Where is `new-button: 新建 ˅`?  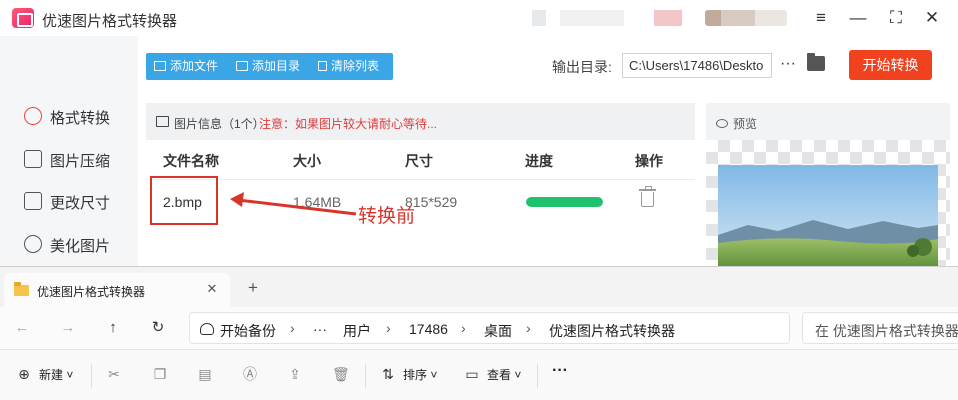
new-button: 新建 ˅ is located at coordinates (56, 374).